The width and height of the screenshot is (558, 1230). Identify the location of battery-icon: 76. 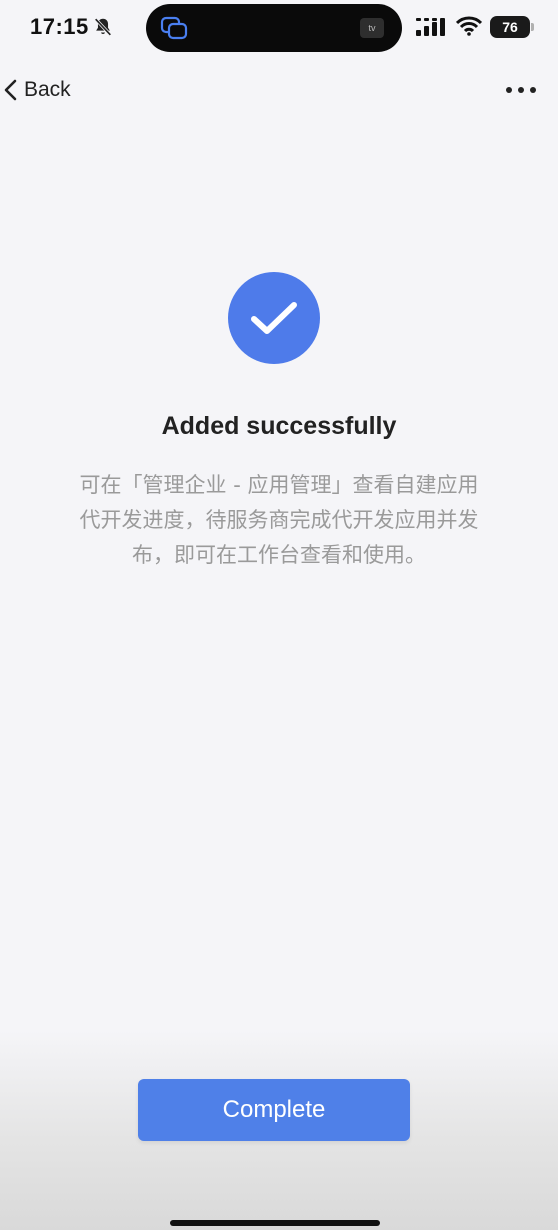
(510, 27).